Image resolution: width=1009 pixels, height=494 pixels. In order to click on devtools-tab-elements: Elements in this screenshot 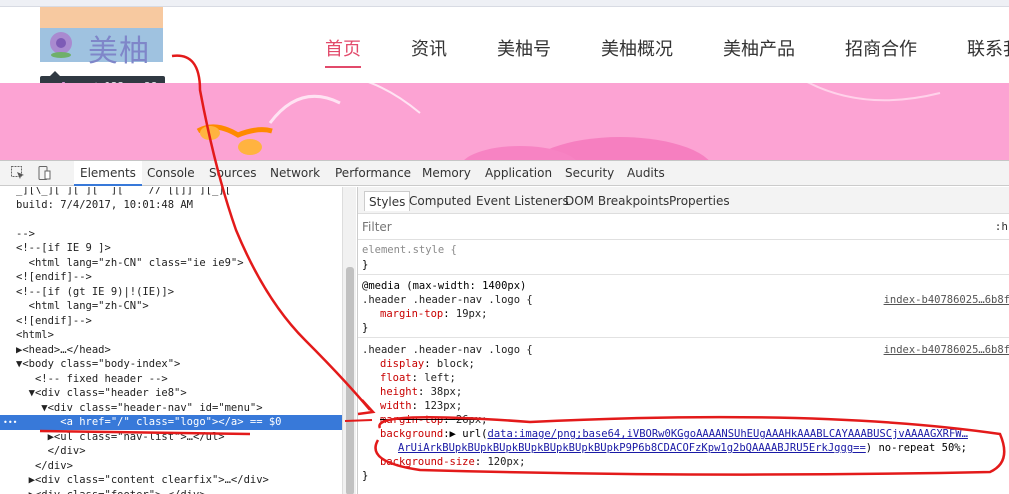, I will do `click(108, 173)`.